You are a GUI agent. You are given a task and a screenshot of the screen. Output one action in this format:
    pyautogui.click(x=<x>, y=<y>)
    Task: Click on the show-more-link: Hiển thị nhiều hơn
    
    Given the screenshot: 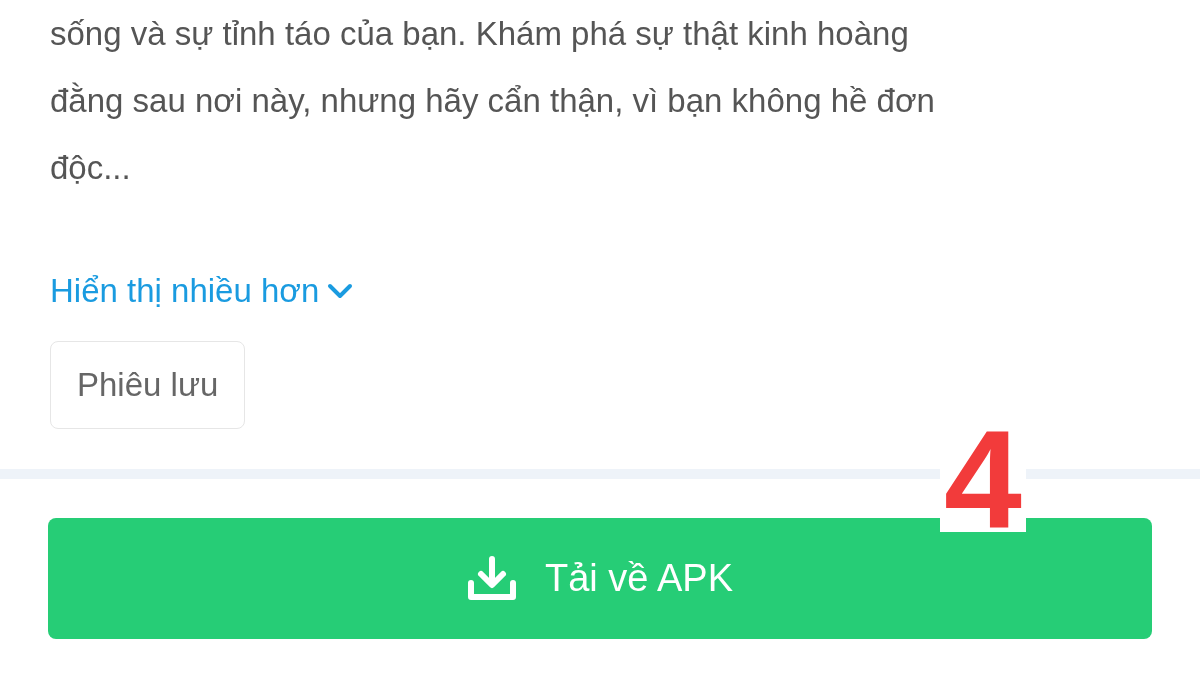 What is the action you would take?
    pyautogui.click(x=202, y=291)
    